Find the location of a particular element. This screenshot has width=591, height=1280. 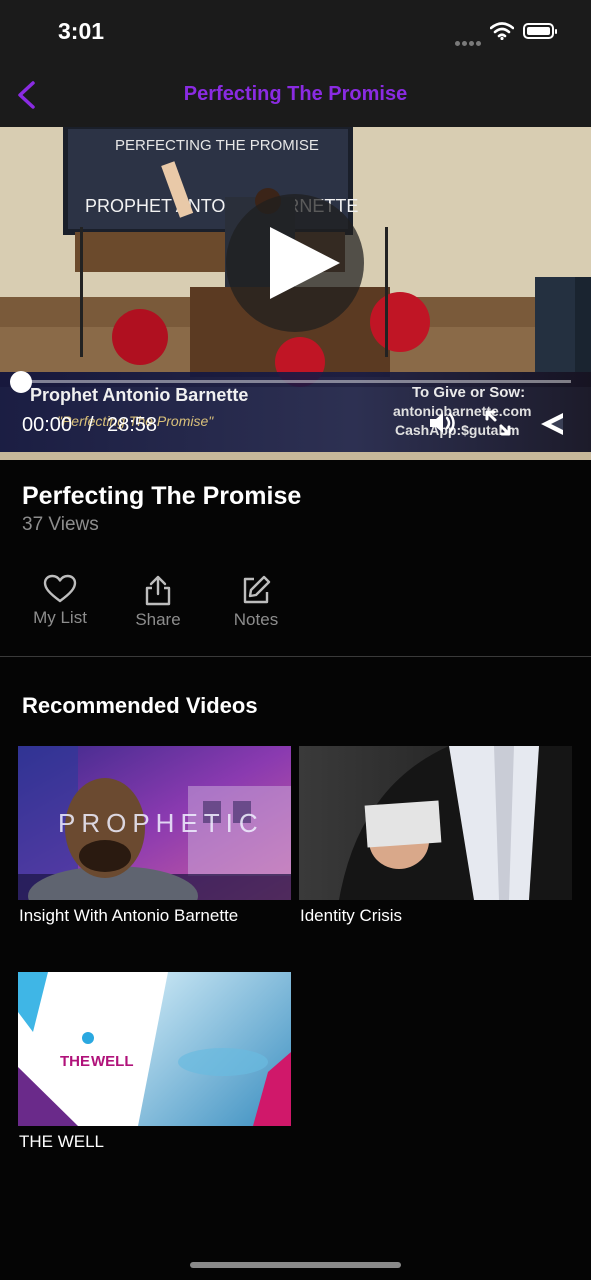

nav-bar: Perfecting The Promise is located at coordinates (295, 95).